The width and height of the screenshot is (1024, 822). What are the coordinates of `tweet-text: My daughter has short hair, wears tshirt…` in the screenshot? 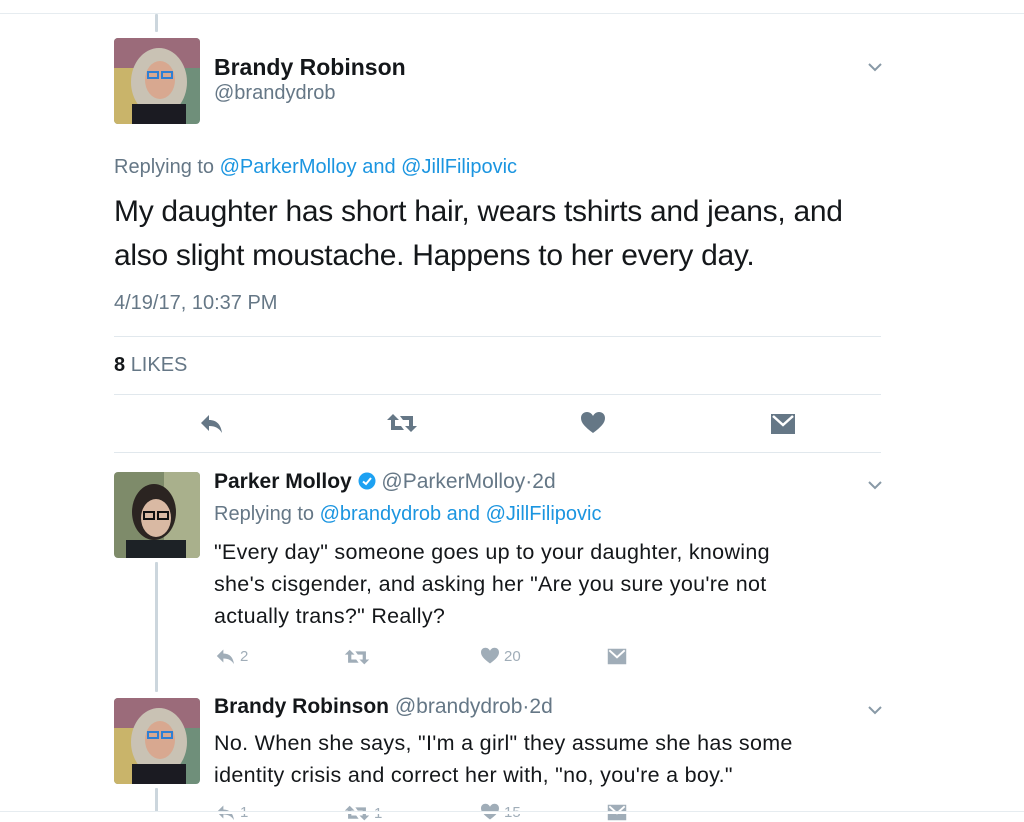 It's located at (478, 234).